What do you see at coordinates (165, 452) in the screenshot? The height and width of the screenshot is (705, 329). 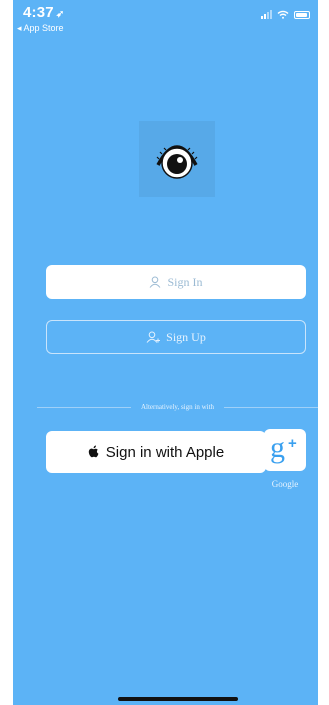 I see `apple-button-label: Sign in with Apple` at bounding box center [165, 452].